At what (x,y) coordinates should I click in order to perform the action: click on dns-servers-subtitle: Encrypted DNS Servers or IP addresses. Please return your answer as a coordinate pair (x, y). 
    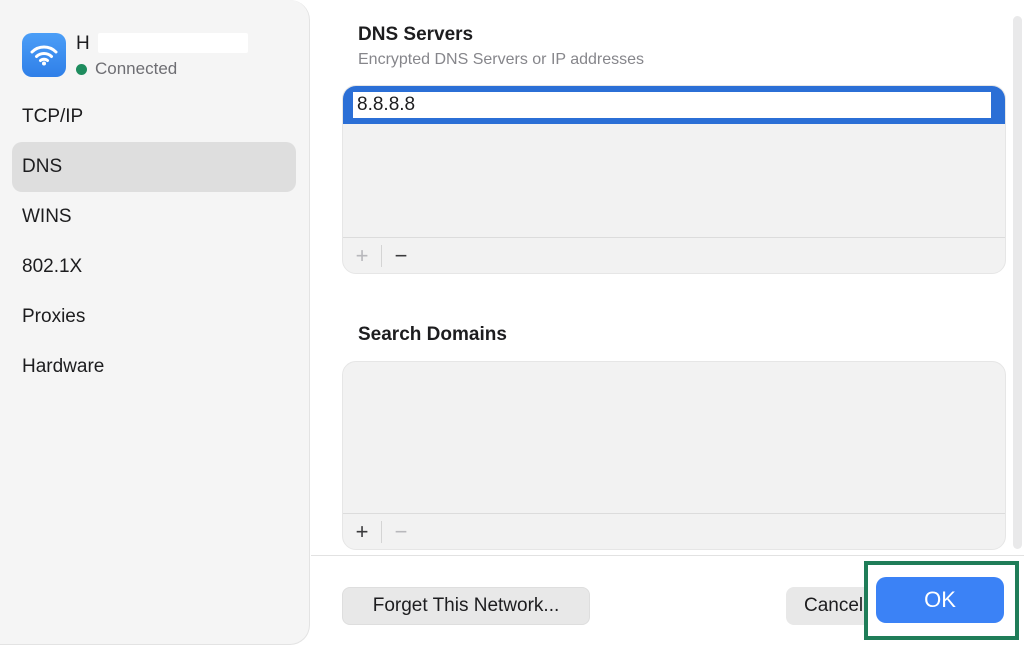
    Looking at the image, I should click on (501, 59).